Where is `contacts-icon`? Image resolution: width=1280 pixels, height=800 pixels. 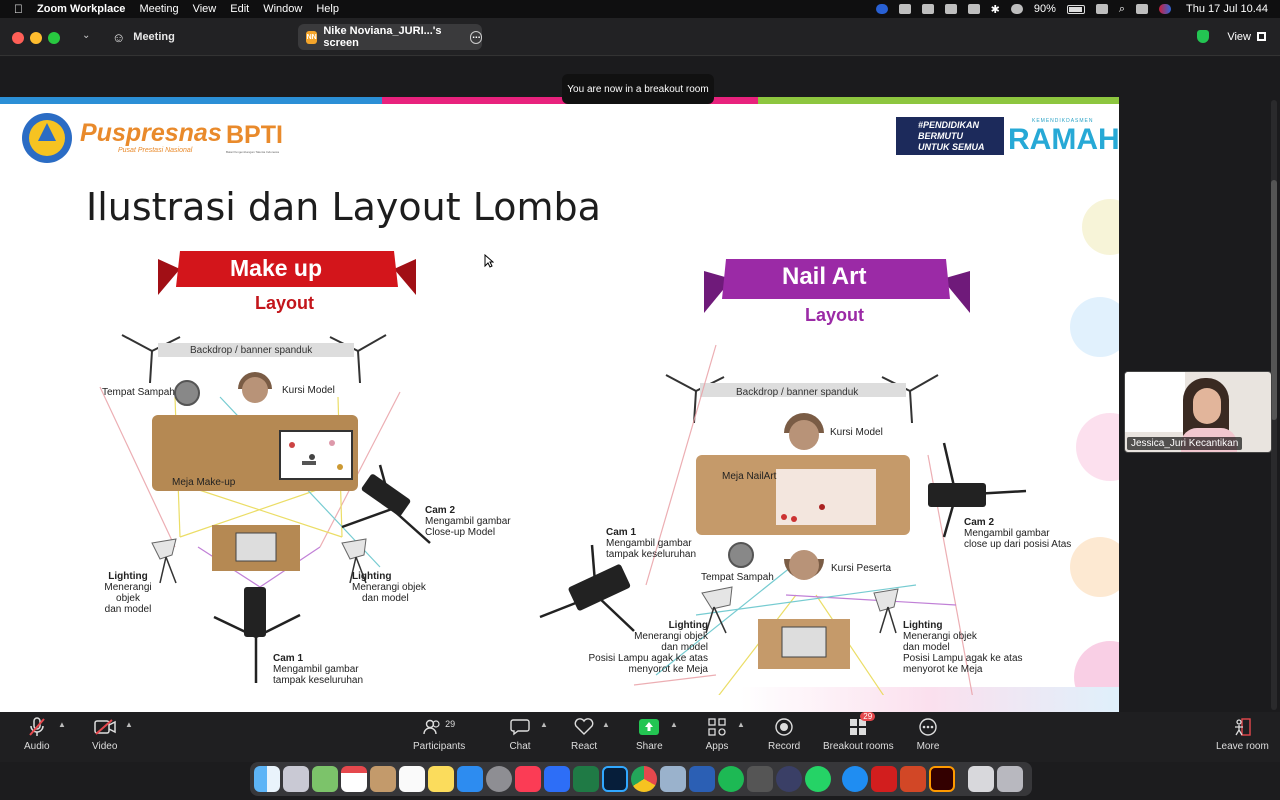 contacts-icon is located at coordinates (383, 779).